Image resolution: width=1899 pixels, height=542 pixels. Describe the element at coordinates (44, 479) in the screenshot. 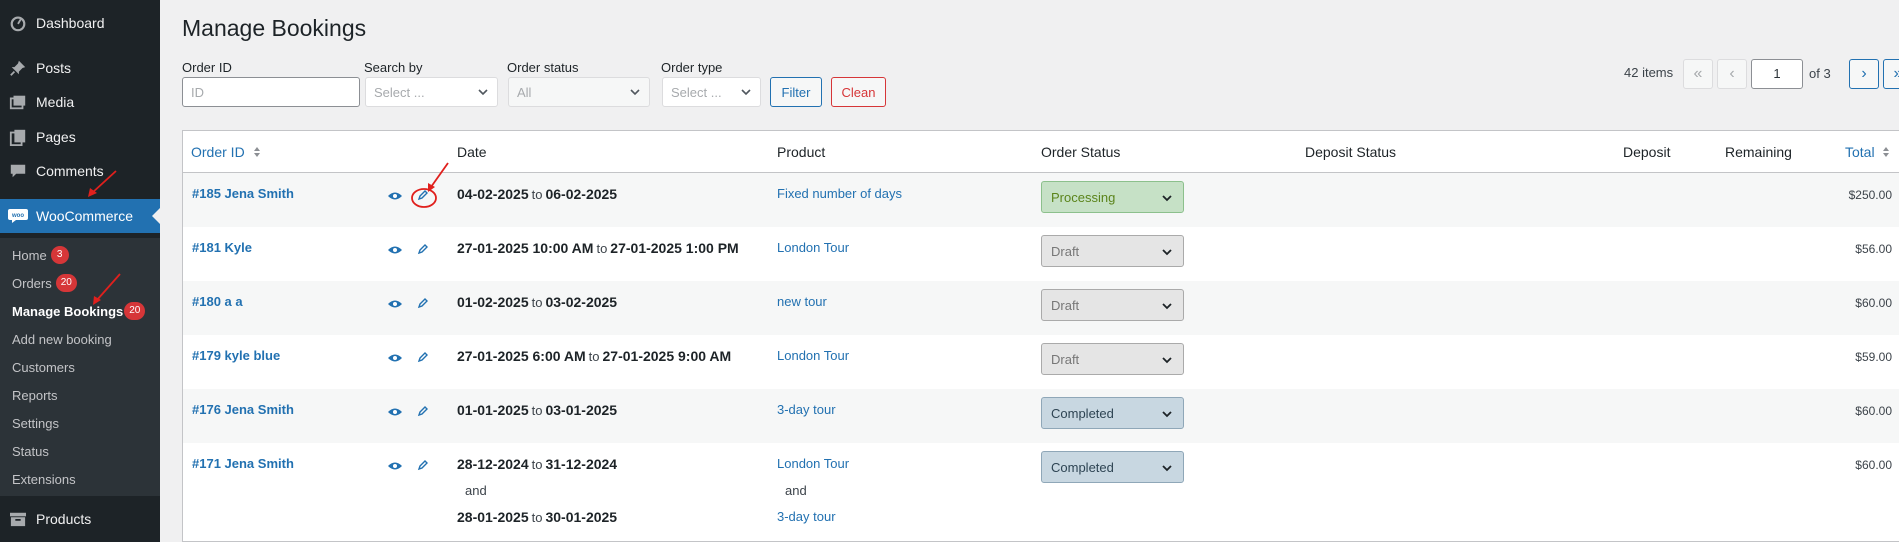

I see `submenu-extensions: Extensions` at that location.